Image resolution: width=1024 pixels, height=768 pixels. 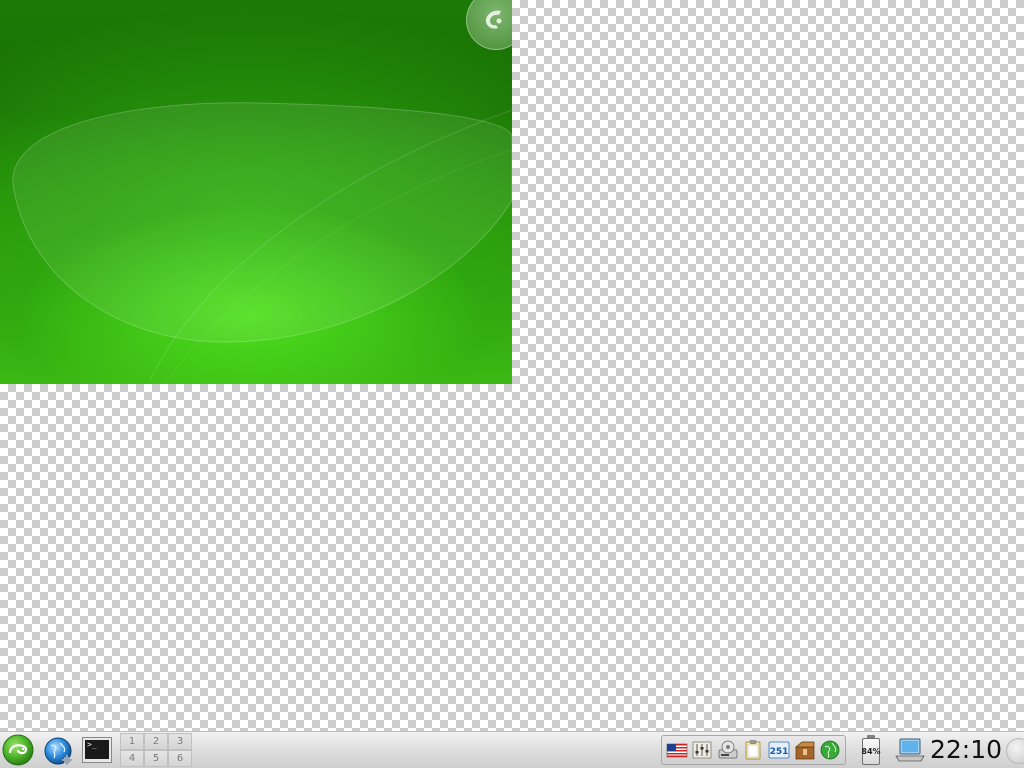 I want to click on terminal-icon: >_, so click(x=97, y=749).